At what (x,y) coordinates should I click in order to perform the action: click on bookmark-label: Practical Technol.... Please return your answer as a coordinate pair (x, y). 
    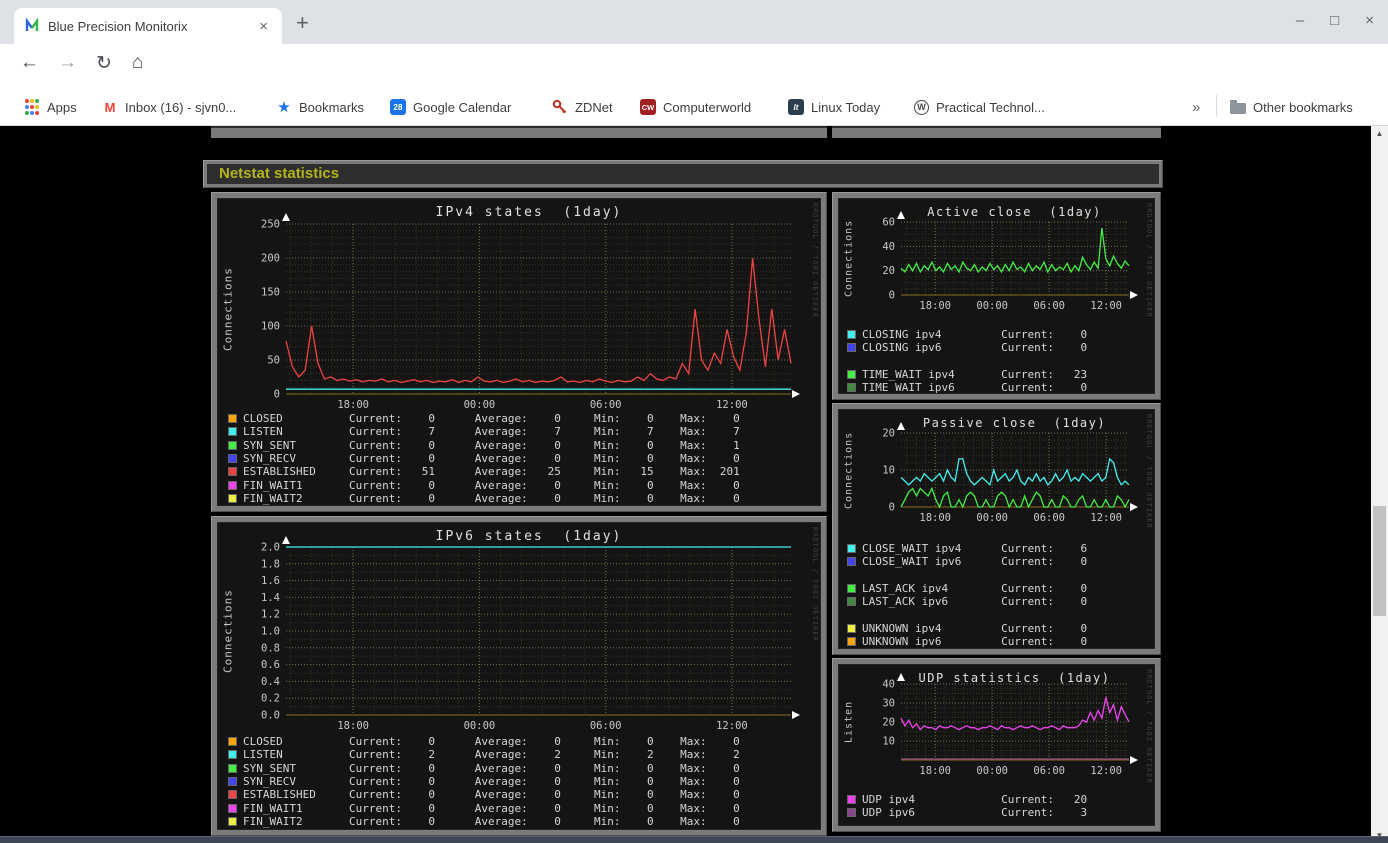
    Looking at the image, I should click on (990, 107).